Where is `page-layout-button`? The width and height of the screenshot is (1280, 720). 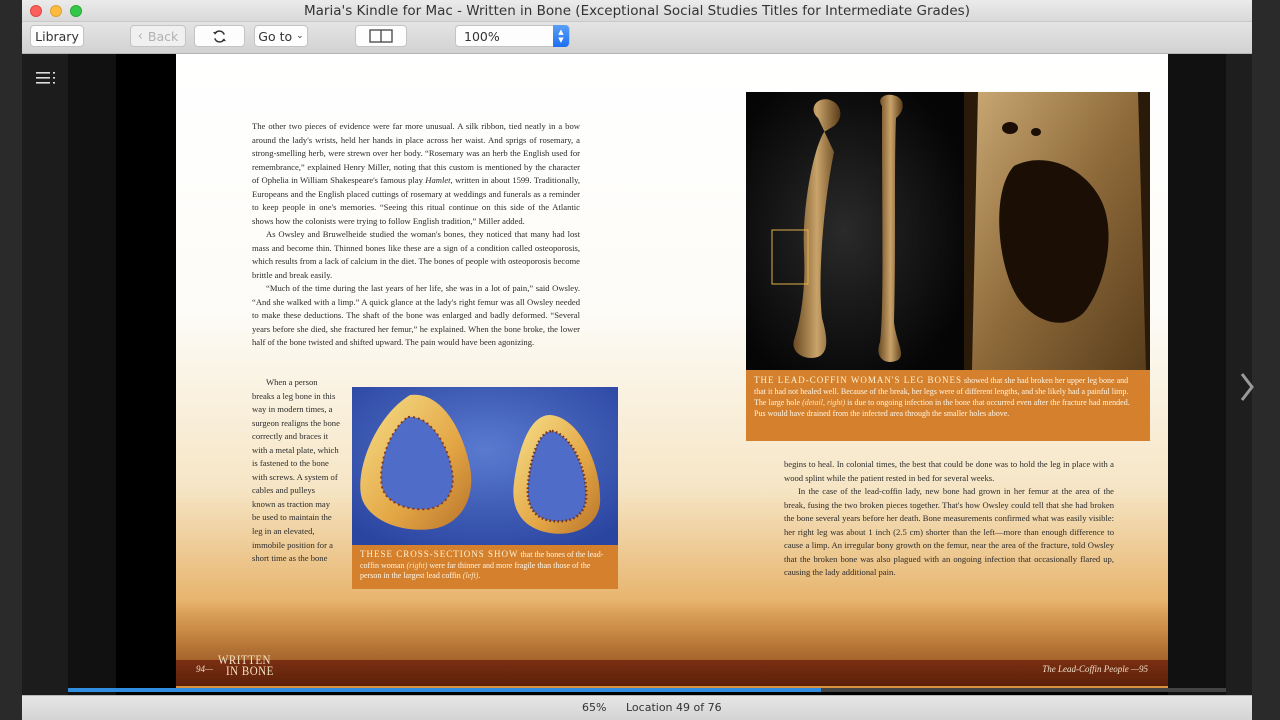
page-layout-button is located at coordinates (381, 36).